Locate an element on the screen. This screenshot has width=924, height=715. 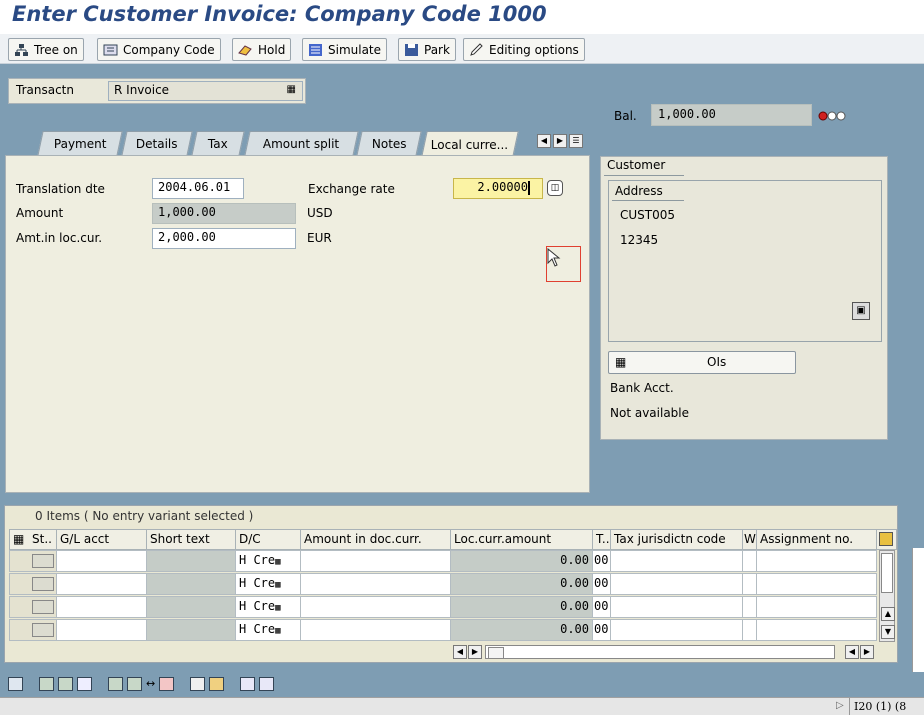
delete-row-icon is located at coordinates (167, 684).